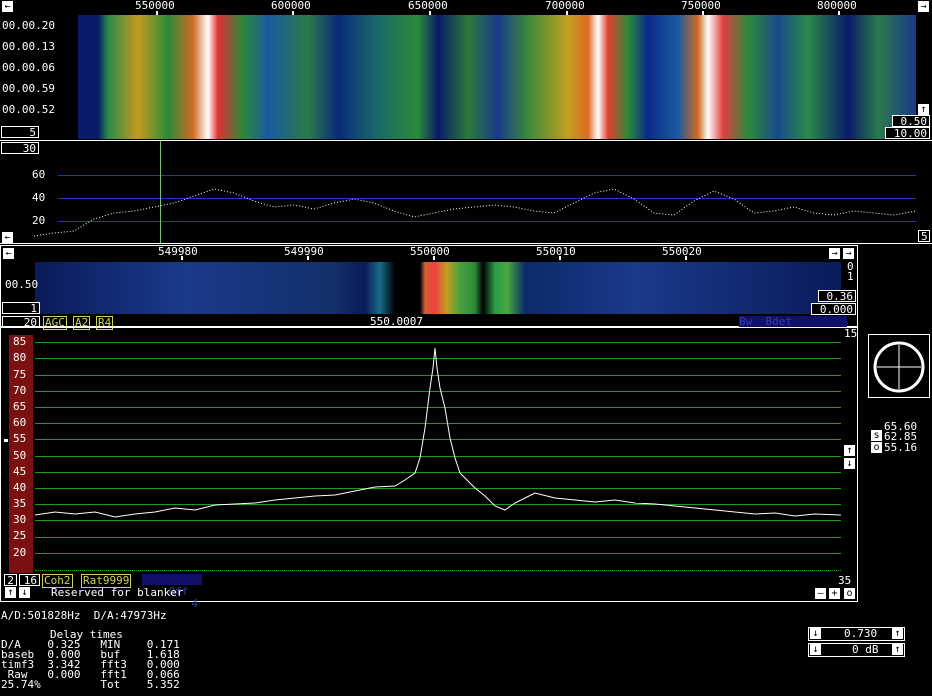 The height and width of the screenshot is (696, 932). I want to click on hires-freq-label: 550020, so click(682, 251).